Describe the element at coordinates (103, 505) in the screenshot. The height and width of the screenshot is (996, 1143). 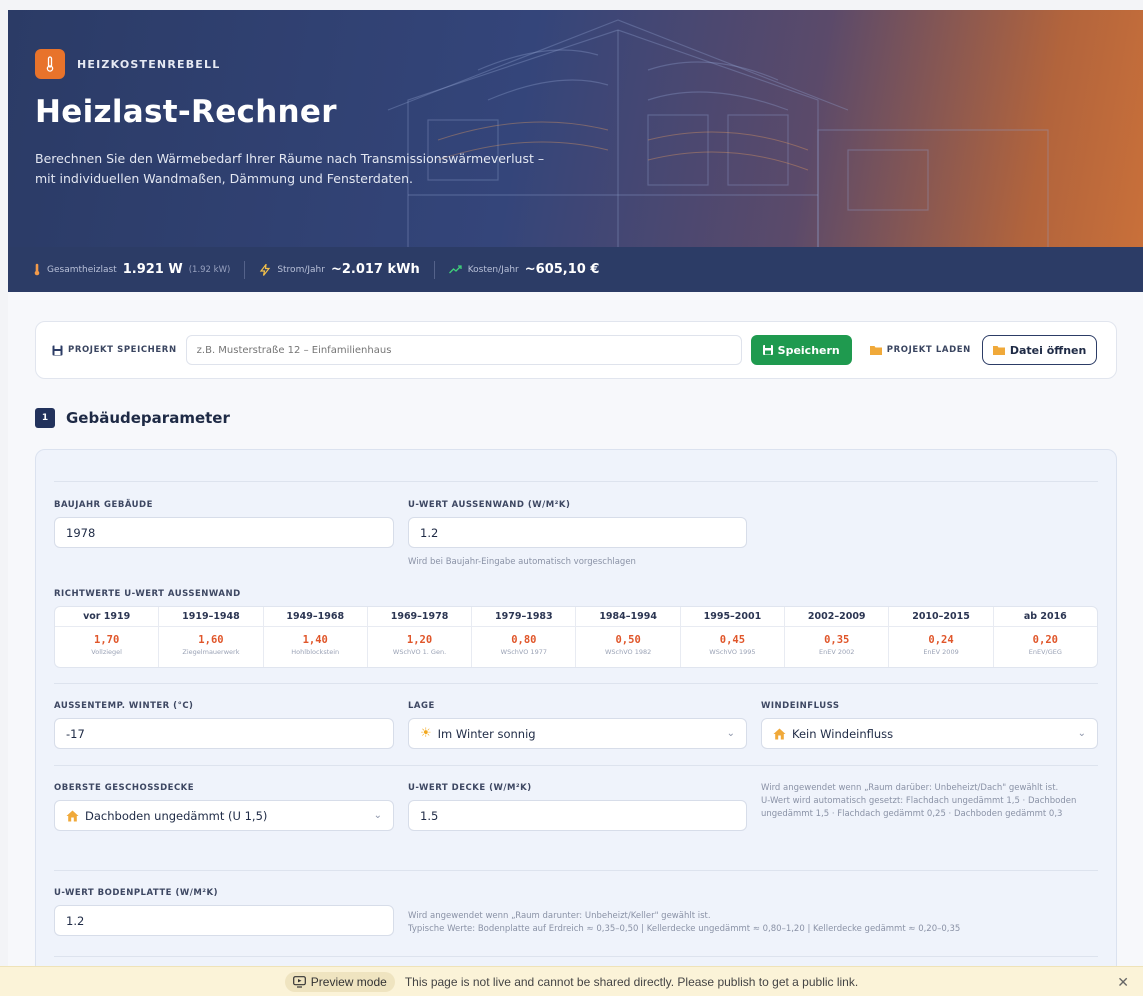
I see `baujahr-label: BAUJAHR GEBÄUDE` at that location.